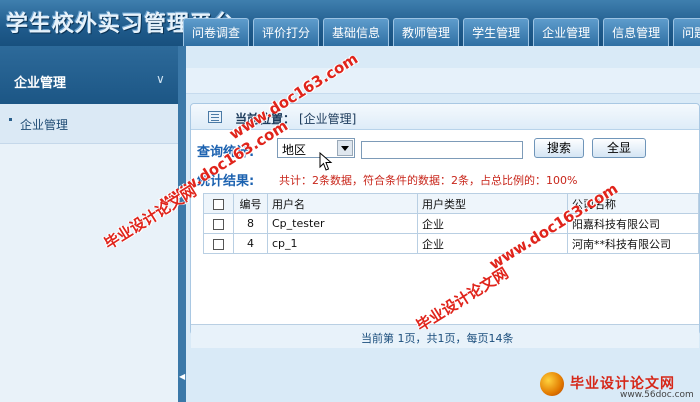 The image size is (700, 402). I want to click on caret-down-icon, so click(345, 148).